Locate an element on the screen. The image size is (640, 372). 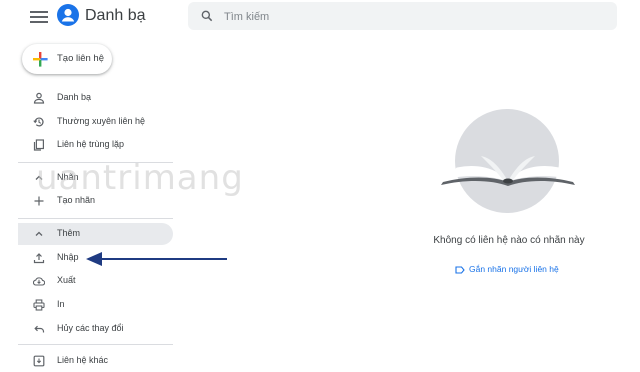
search-bar is located at coordinates (402, 17).